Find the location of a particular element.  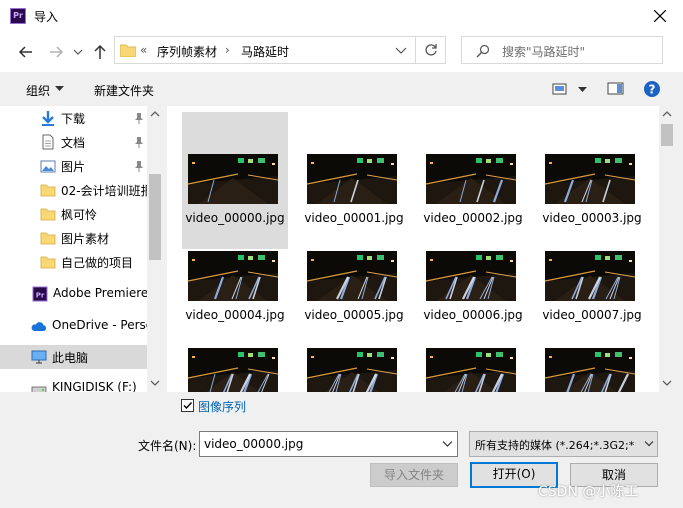

arrow-up-icon is located at coordinates (100, 51).